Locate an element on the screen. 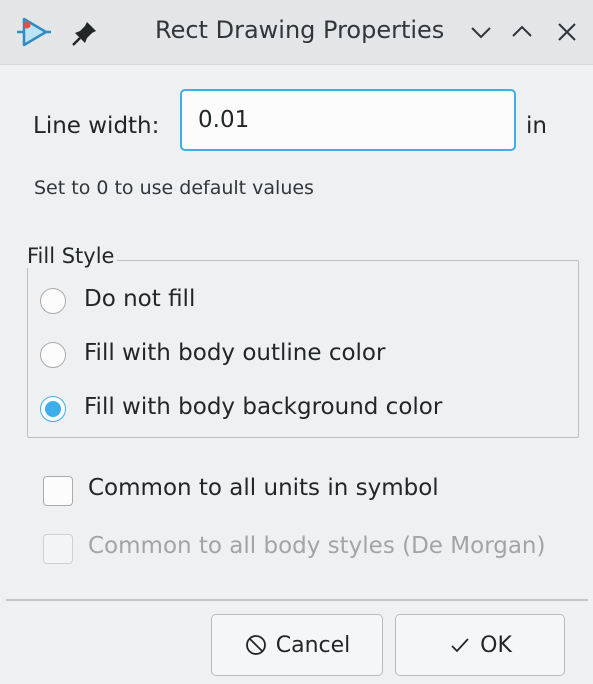  line-width-input: 0.01 is located at coordinates (348, 120).